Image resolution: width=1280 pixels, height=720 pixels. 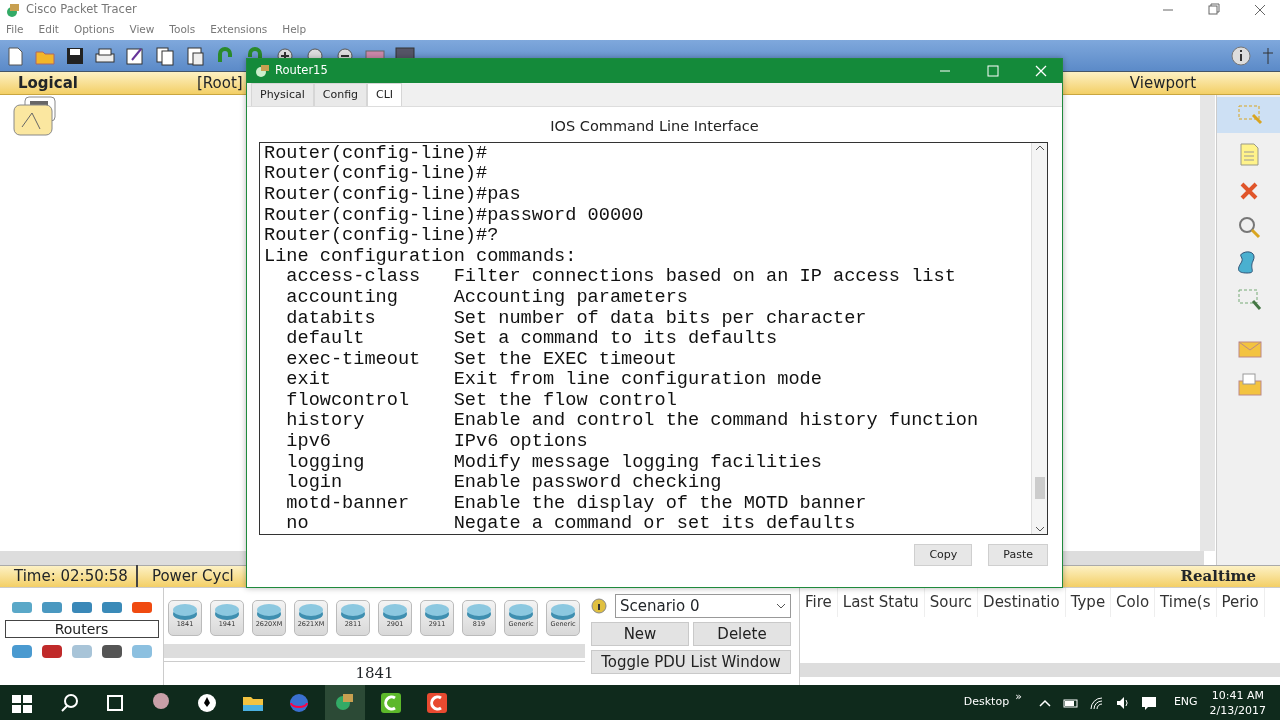 What do you see at coordinates (565, 401) in the screenshot?
I see `cli-description: Set the flow control` at bounding box center [565, 401].